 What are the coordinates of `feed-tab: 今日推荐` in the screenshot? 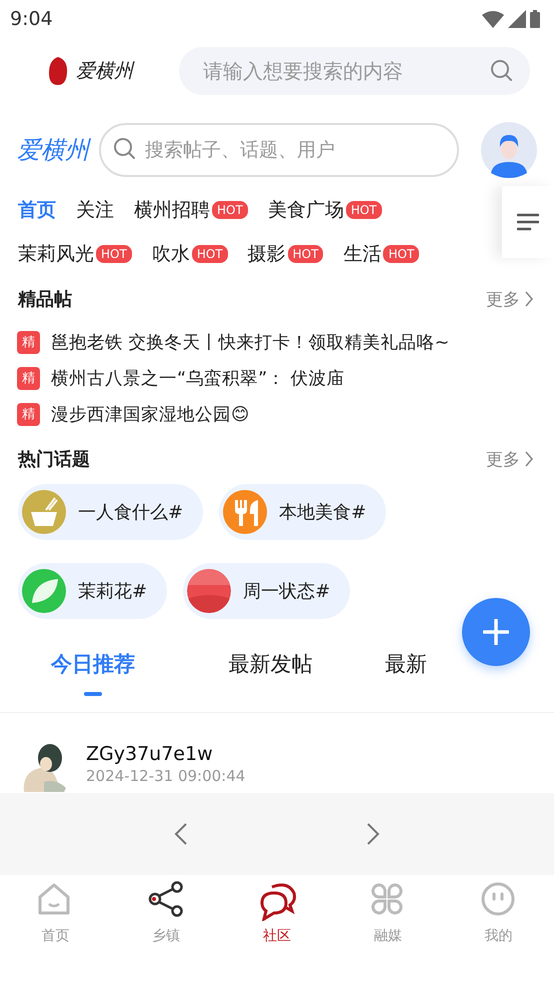 It's located at (93, 677).